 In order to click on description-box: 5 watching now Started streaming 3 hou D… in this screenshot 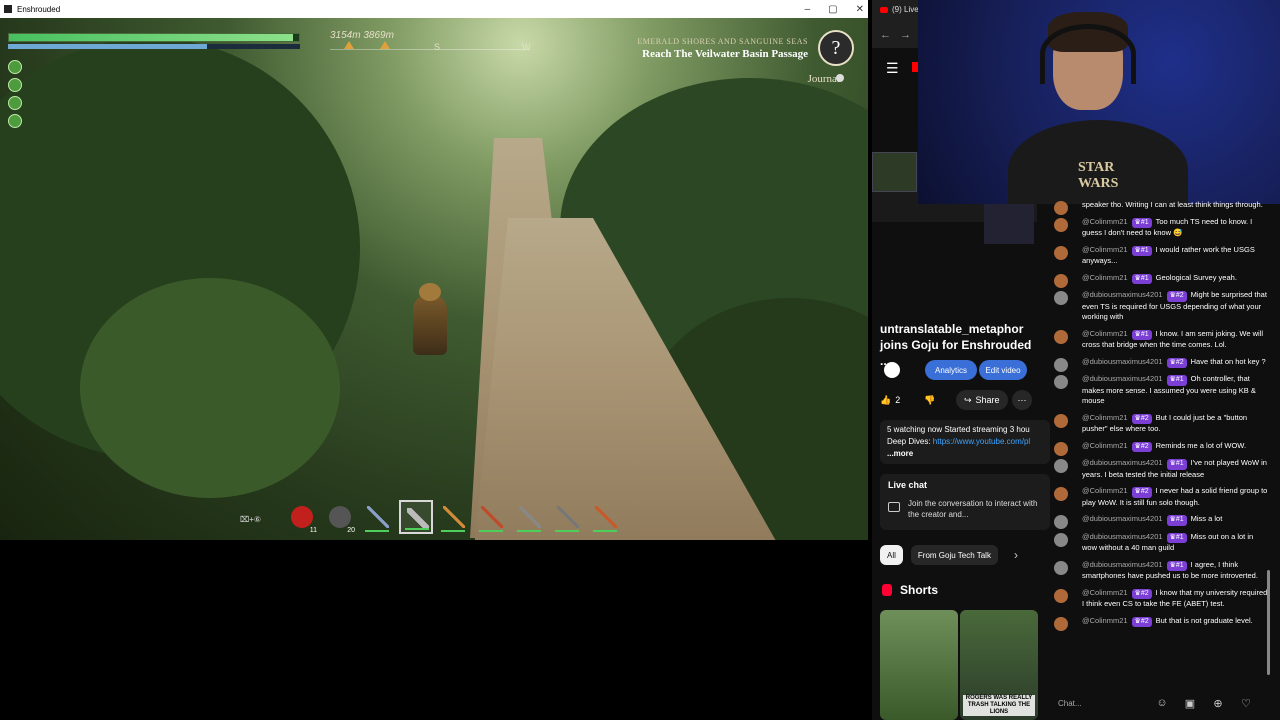, I will do `click(965, 442)`.